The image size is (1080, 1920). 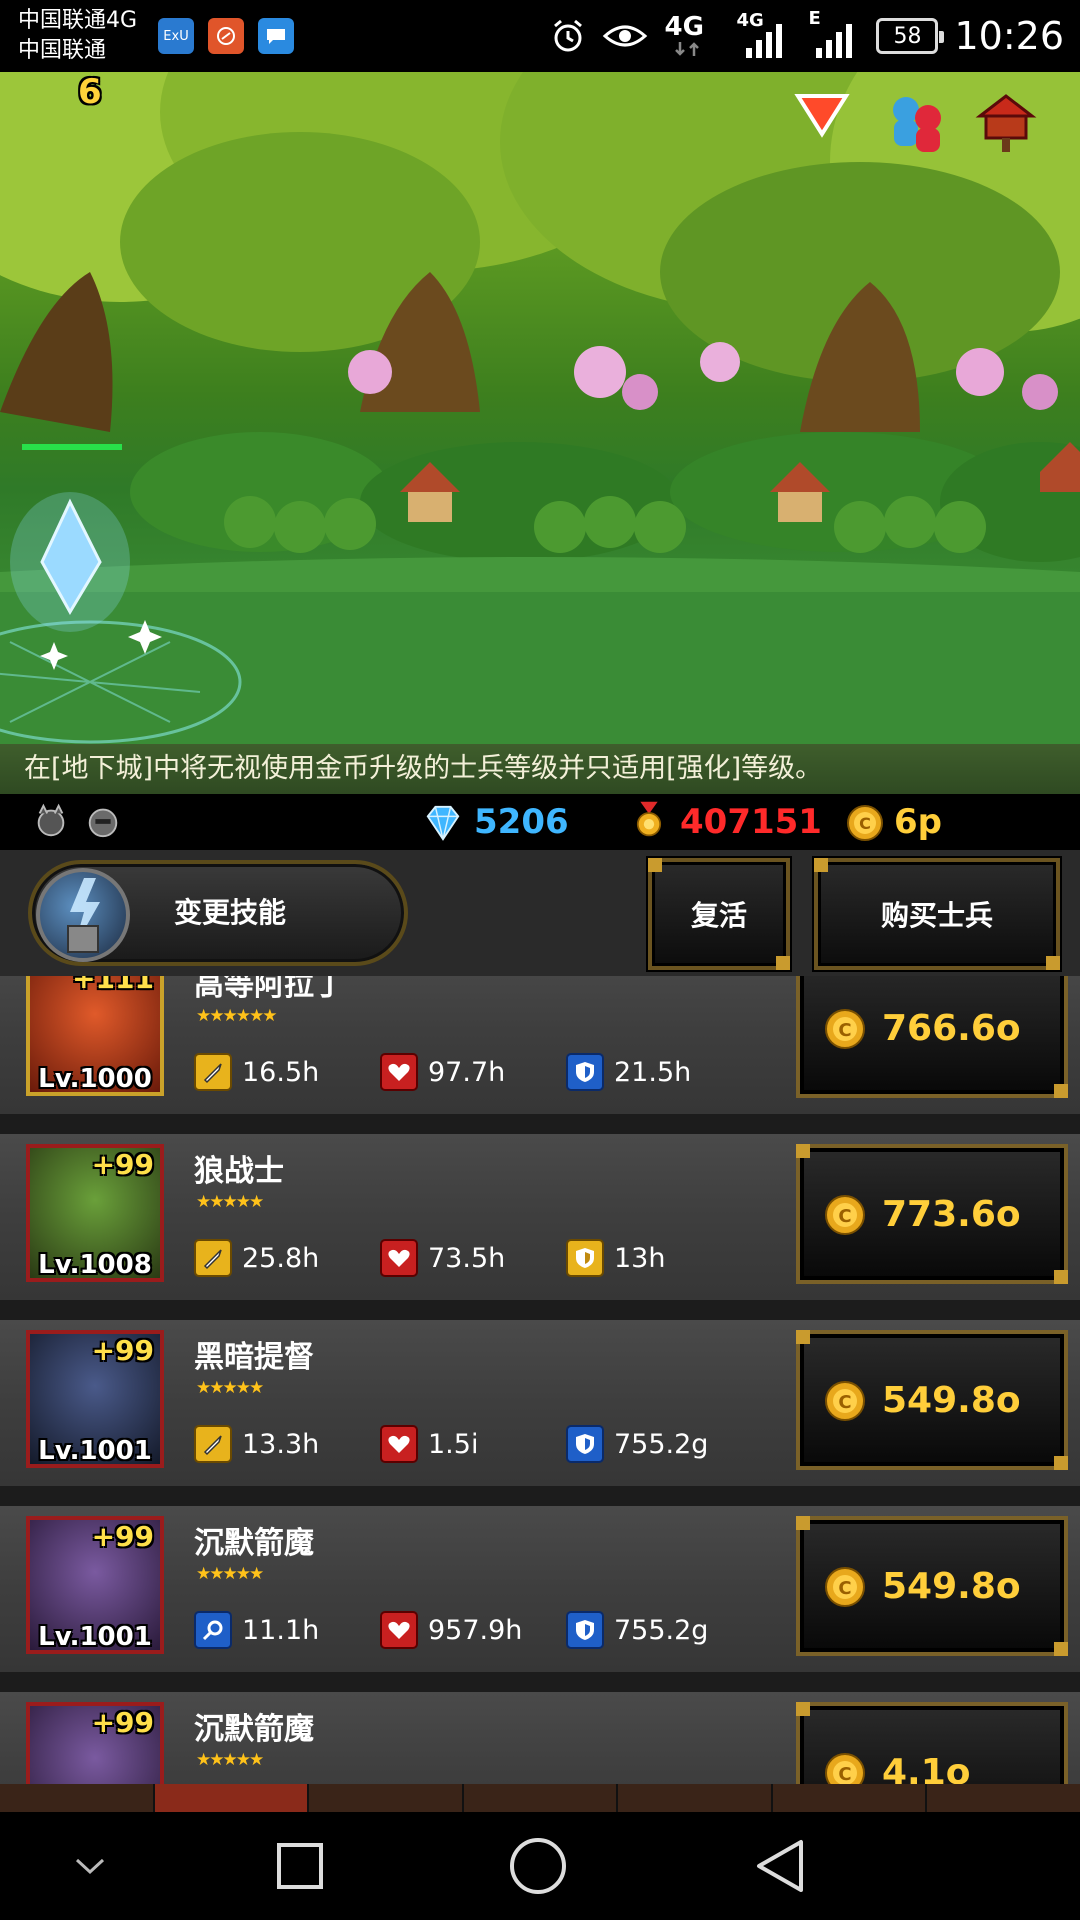 I want to click on nav-back-button, so click(x=780, y=1866).